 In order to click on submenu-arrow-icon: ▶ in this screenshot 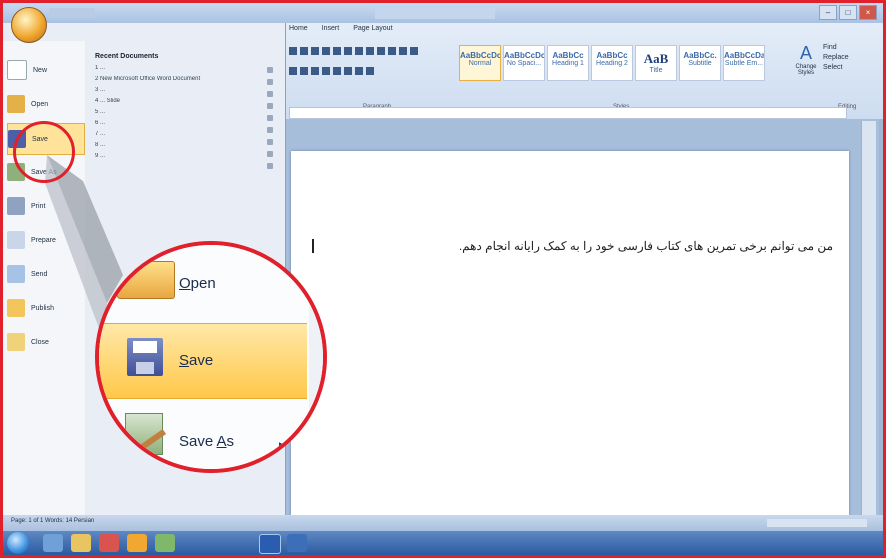, I will do `click(284, 446)`.